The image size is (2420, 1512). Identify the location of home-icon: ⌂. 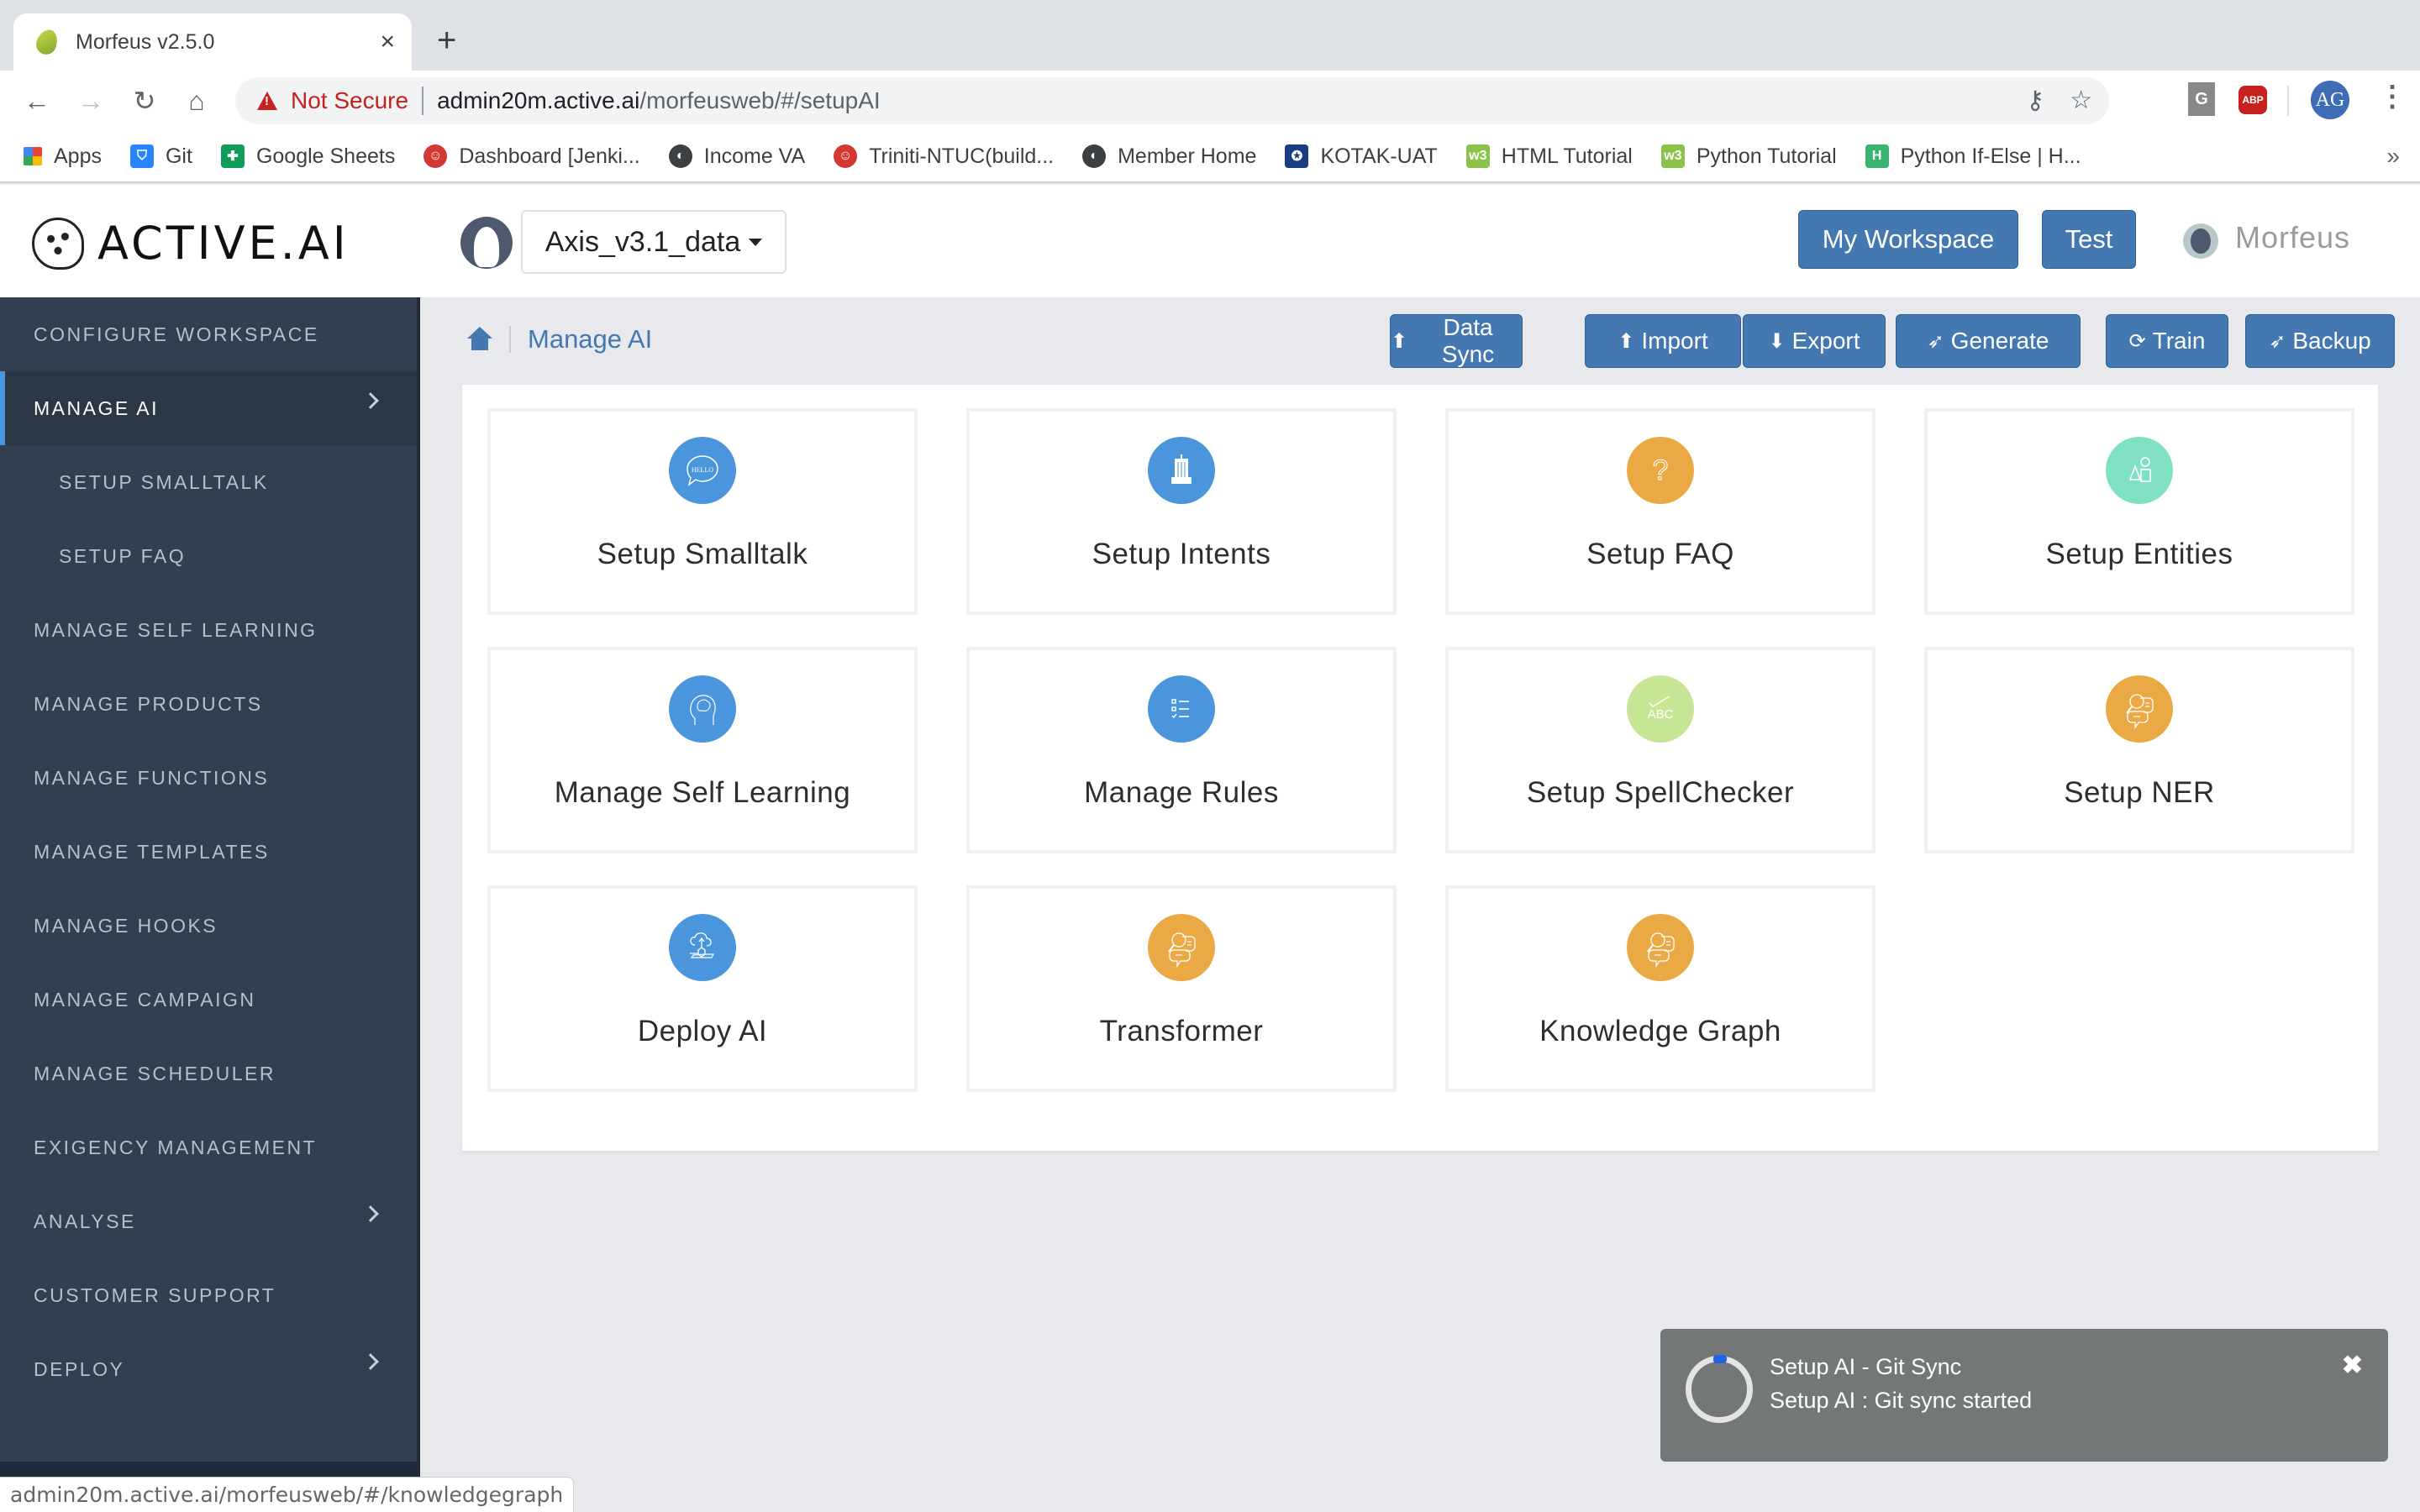
(196, 100).